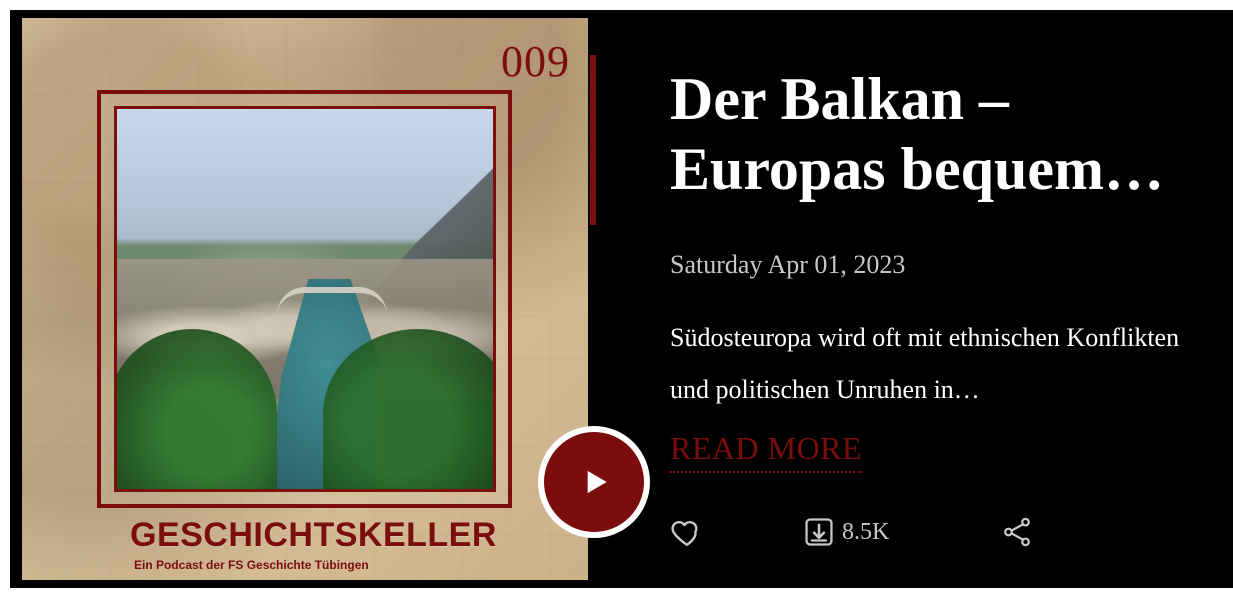 Image resolution: width=1233 pixels, height=598 pixels. Describe the element at coordinates (597, 482) in the screenshot. I see `play-icon` at that location.